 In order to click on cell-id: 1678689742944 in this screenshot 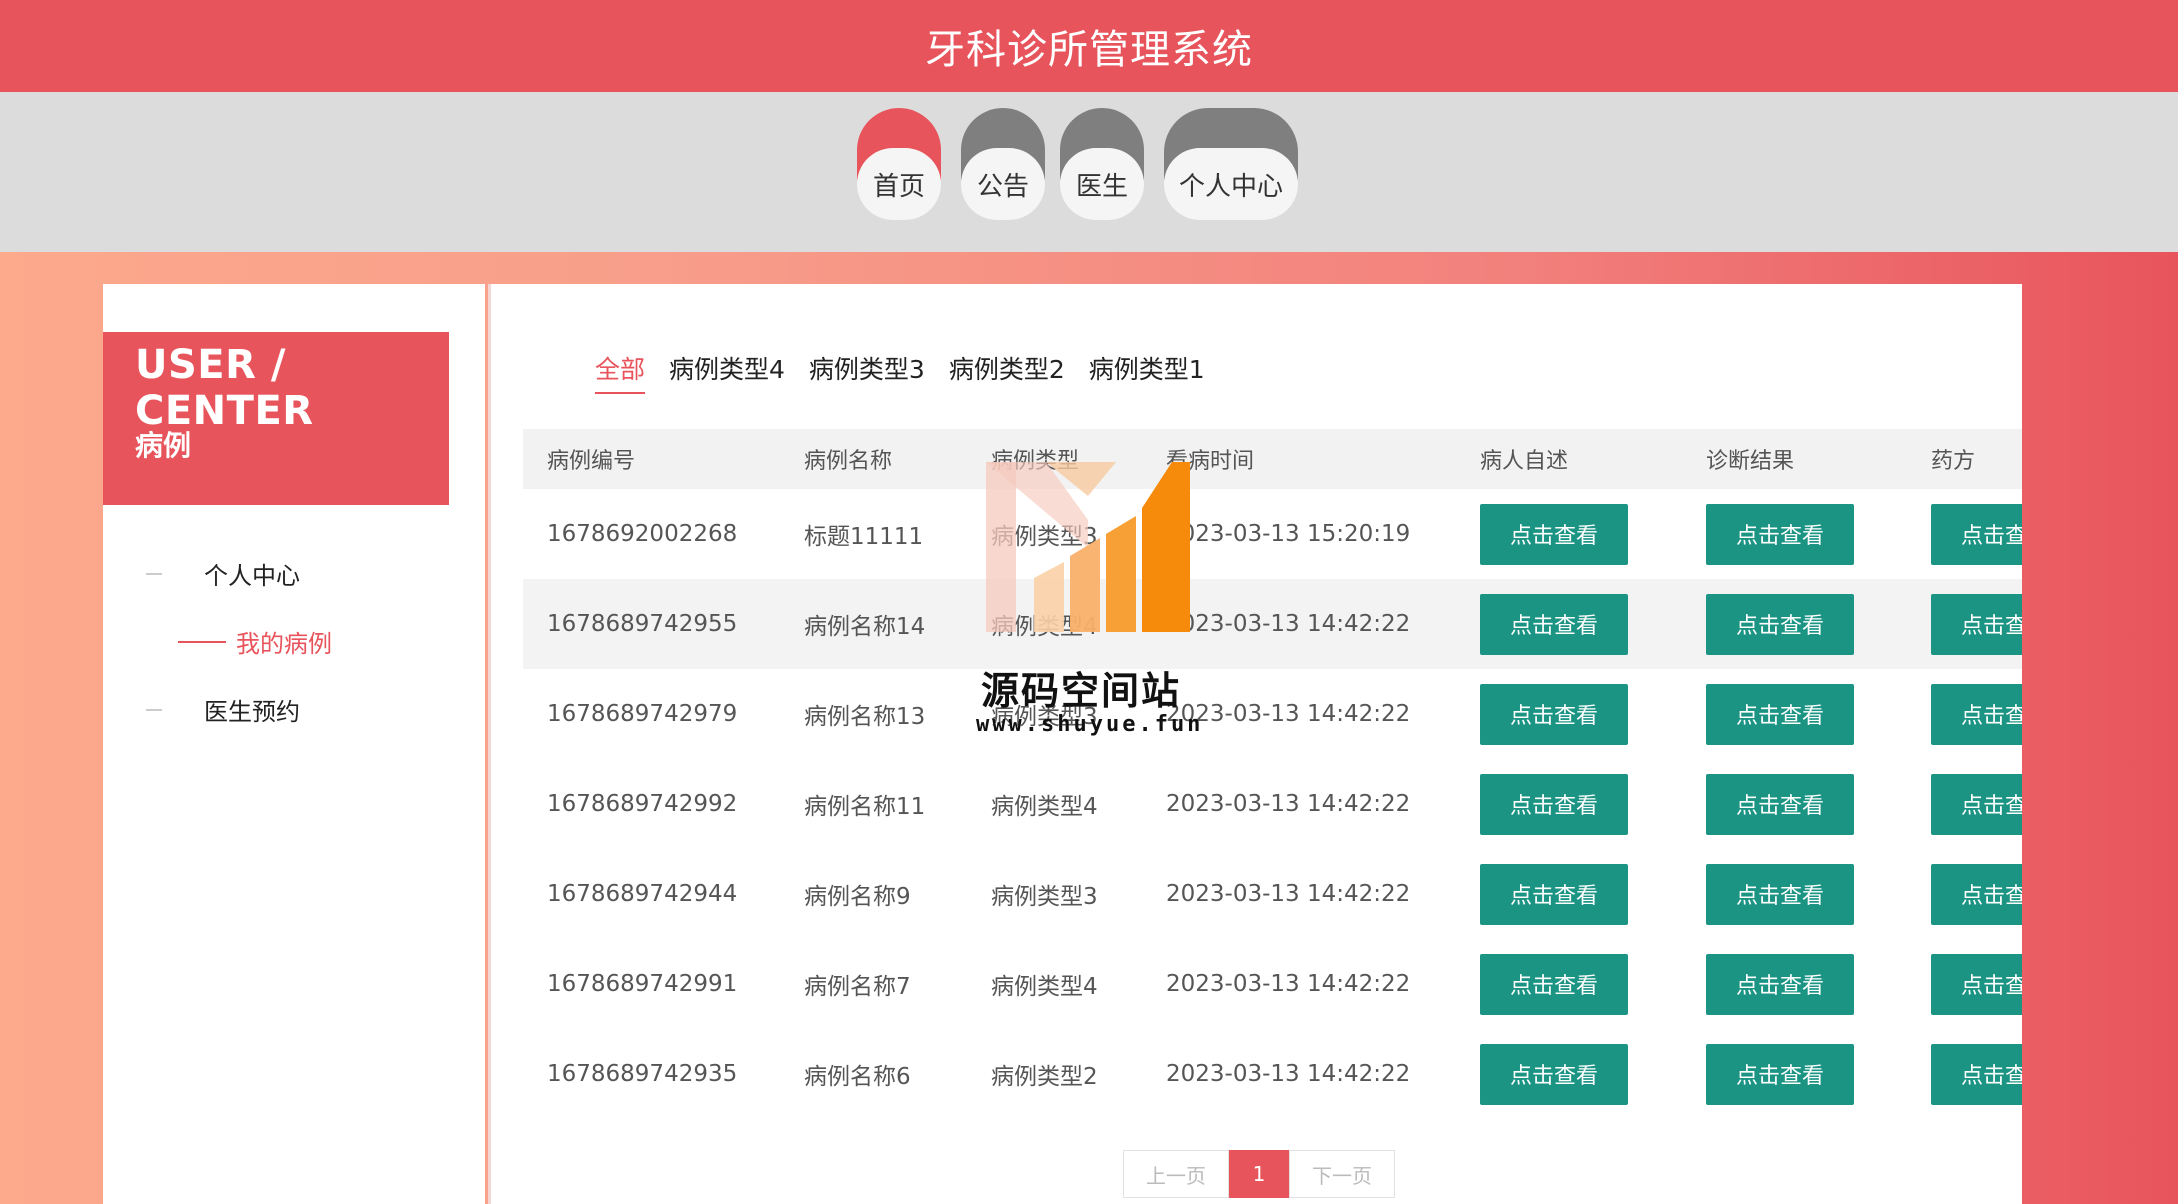, I will do `click(642, 894)`.